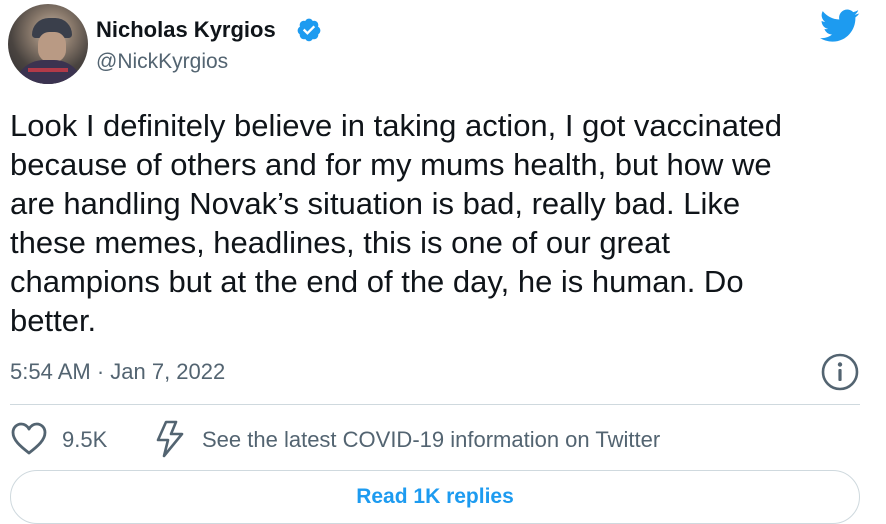 Image resolution: width=886 pixels, height=524 pixels. What do you see at coordinates (84, 440) in the screenshot?
I see `like-count: 9.5K` at bounding box center [84, 440].